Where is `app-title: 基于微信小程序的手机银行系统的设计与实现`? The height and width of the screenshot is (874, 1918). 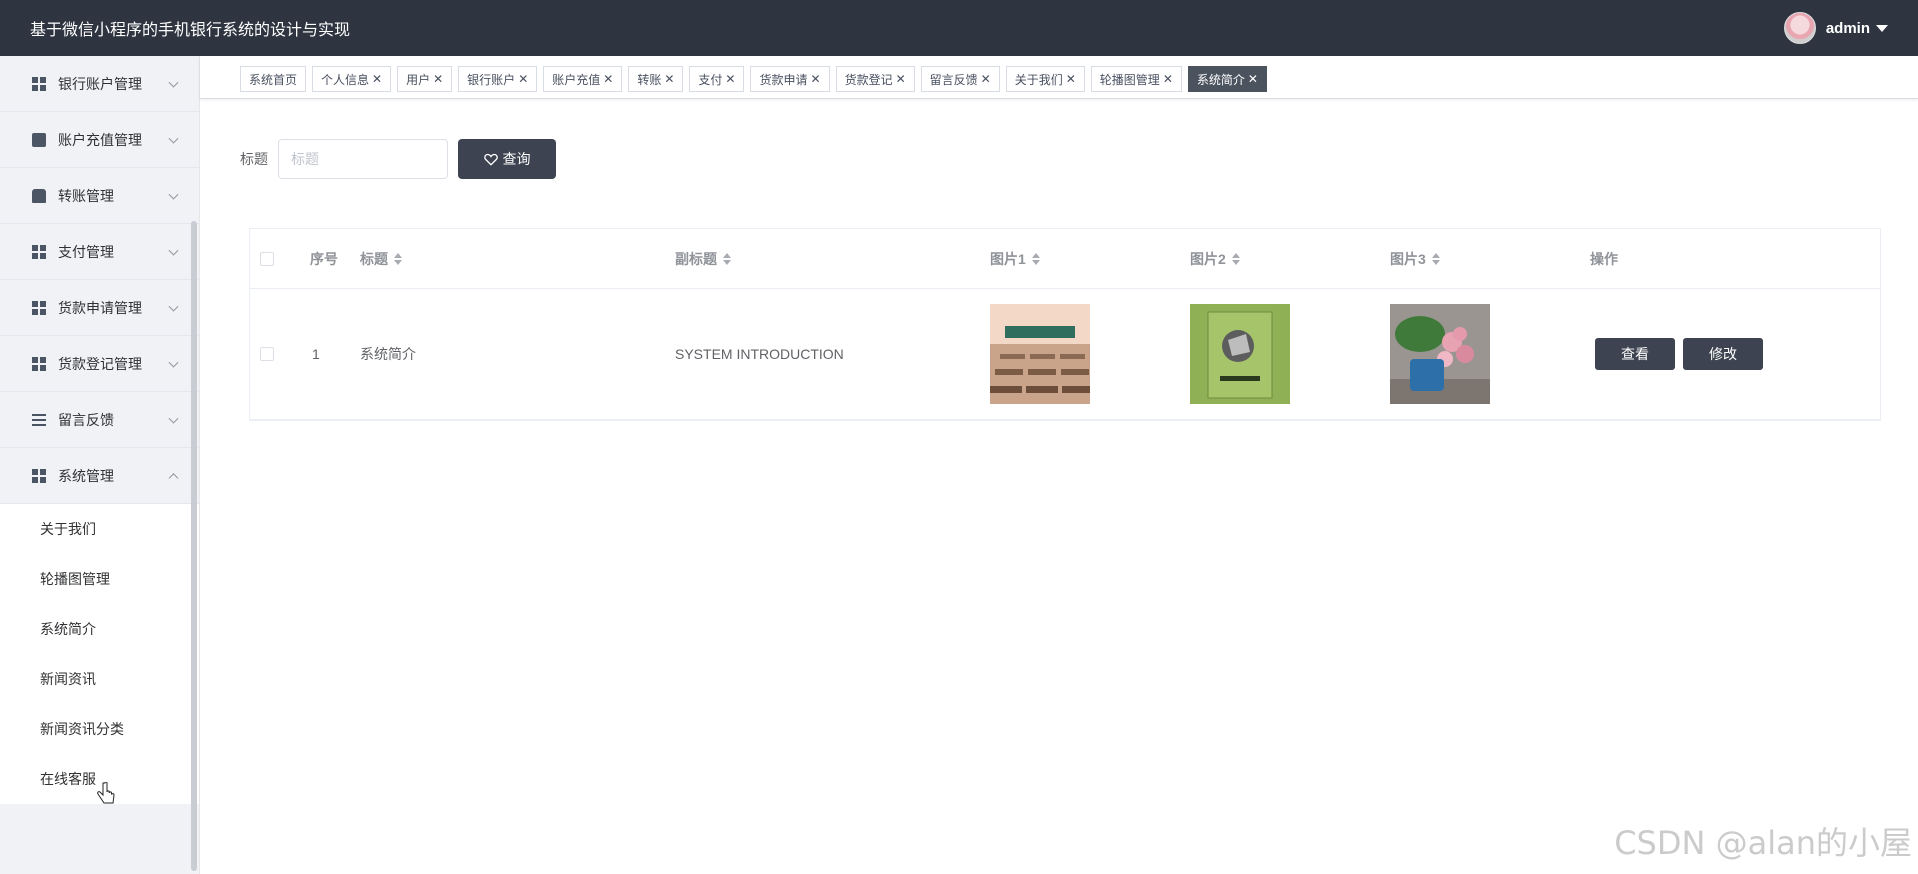
app-title: 基于微信小程序的手机银行系统的设计与实现 is located at coordinates (190, 30).